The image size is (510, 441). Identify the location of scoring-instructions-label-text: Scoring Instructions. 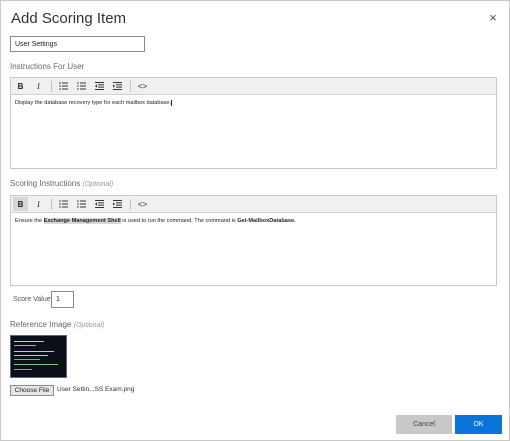
(45, 183).